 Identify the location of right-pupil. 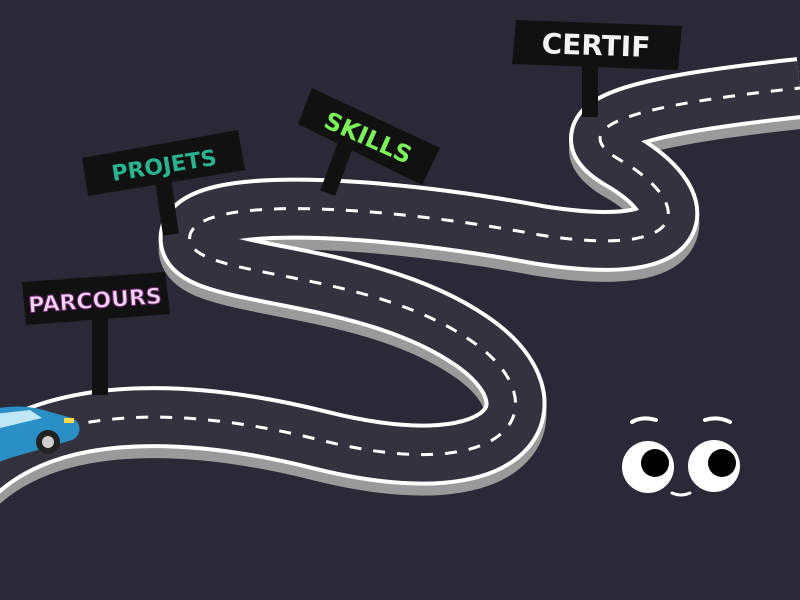
(722, 463).